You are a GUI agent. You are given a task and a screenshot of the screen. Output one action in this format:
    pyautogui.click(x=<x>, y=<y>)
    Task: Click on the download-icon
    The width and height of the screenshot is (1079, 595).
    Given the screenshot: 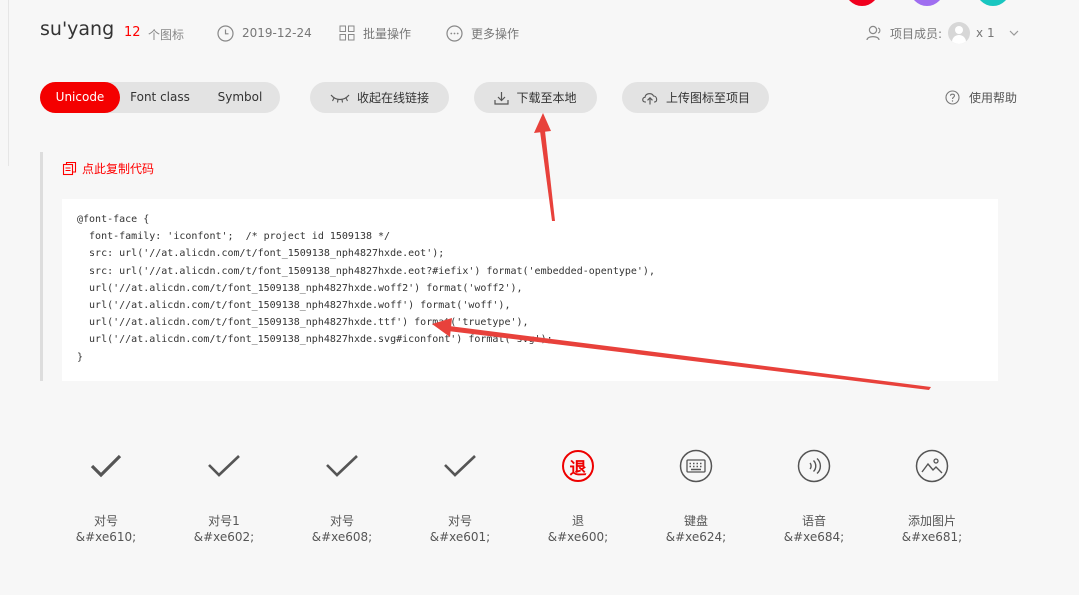 What is the action you would take?
    pyautogui.click(x=502, y=98)
    